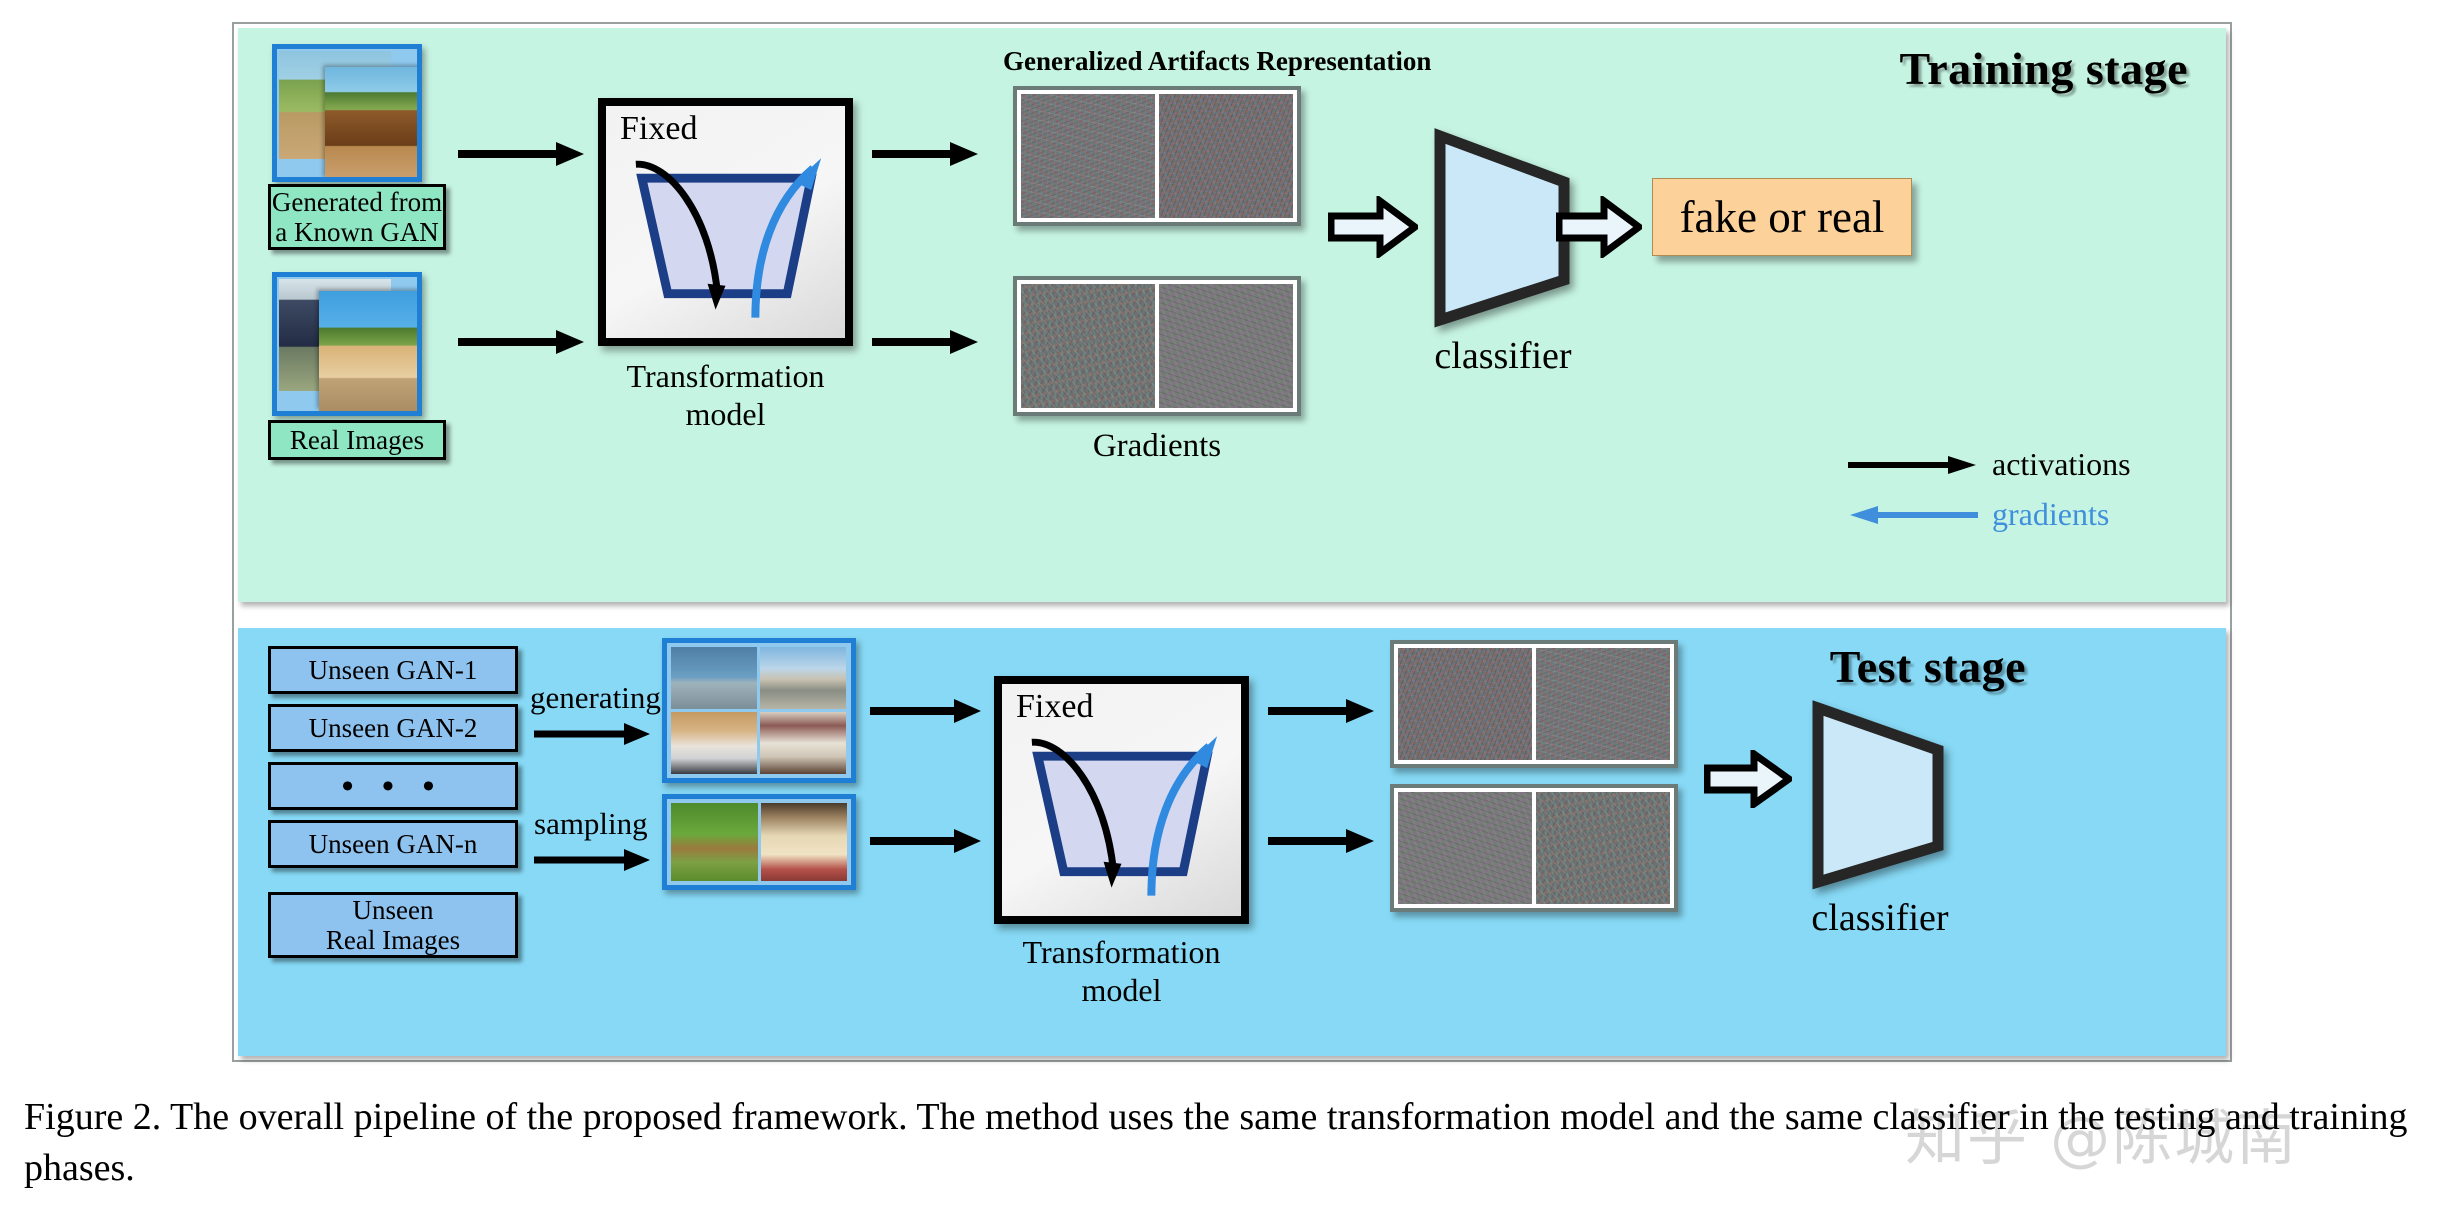 Image resolution: width=2448 pixels, height=1230 pixels. I want to click on sampling-label: sampling, so click(591, 823).